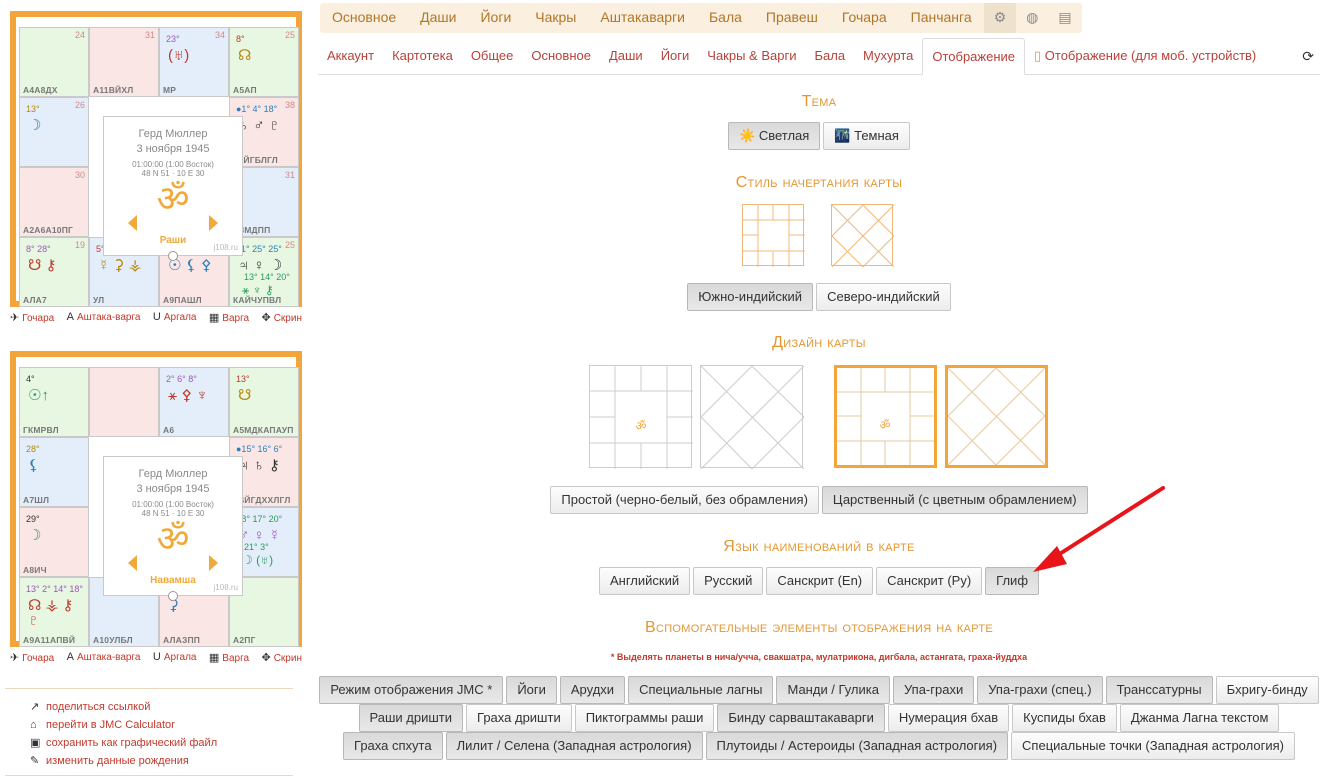 The height and width of the screenshot is (778, 1329). I want to click on house-cell: 26 13° ☽, so click(54, 132).